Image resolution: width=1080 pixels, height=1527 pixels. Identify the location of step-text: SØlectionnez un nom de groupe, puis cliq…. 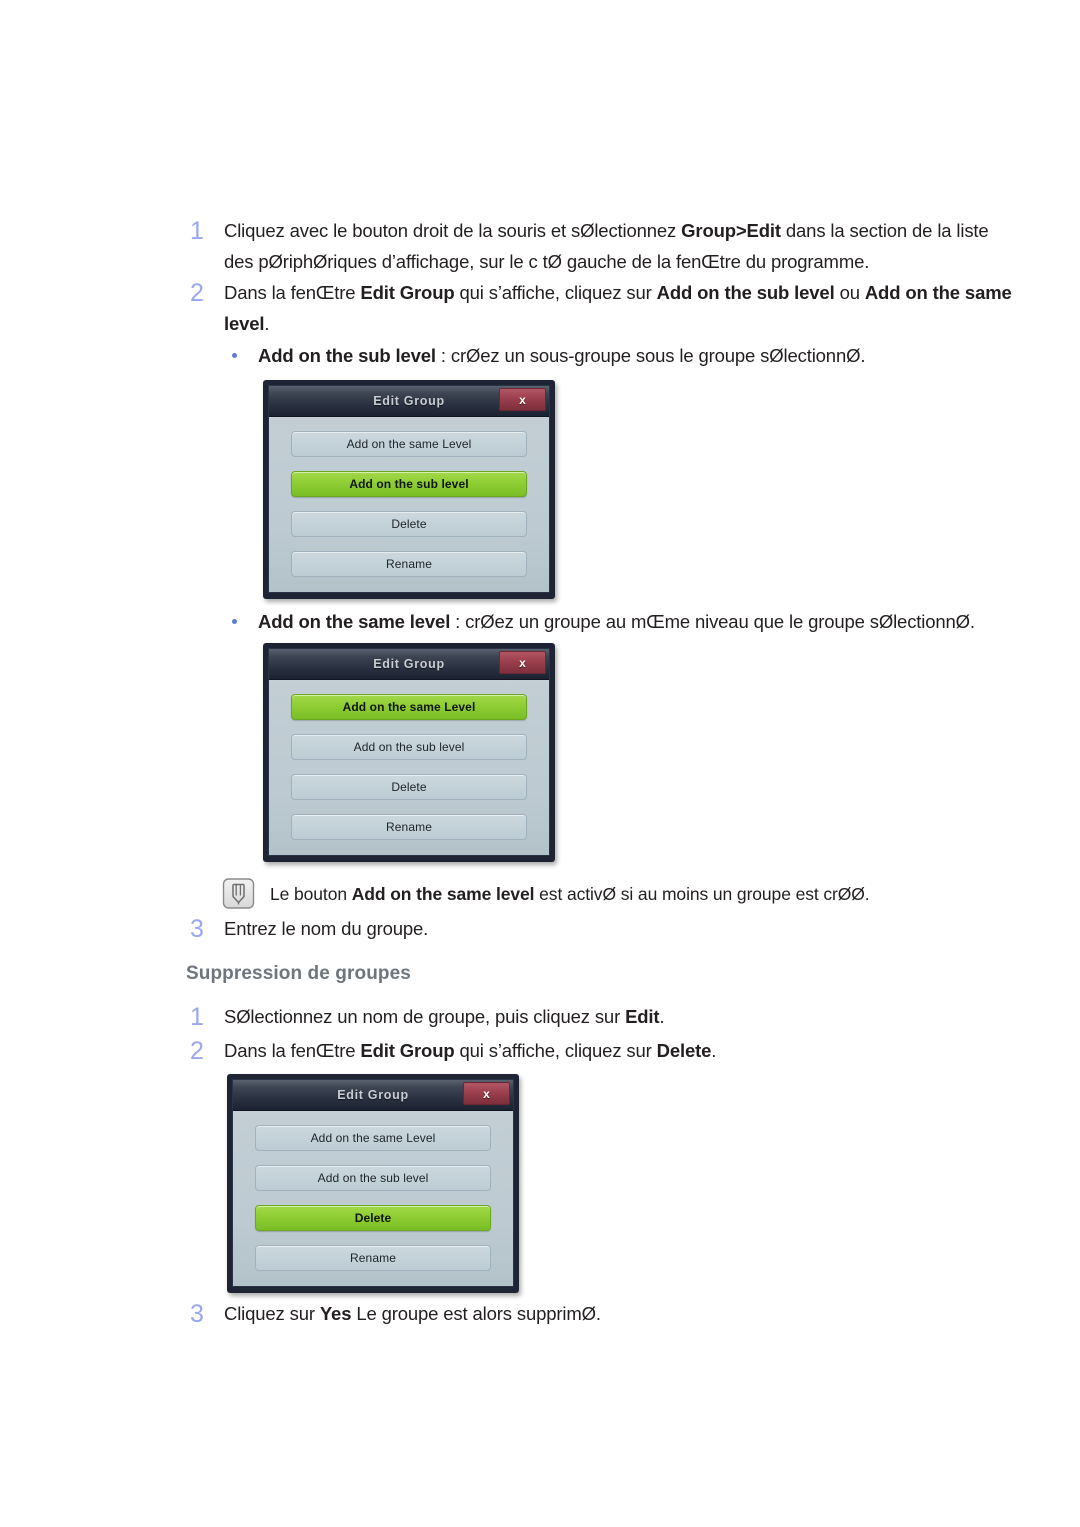
(444, 1016).